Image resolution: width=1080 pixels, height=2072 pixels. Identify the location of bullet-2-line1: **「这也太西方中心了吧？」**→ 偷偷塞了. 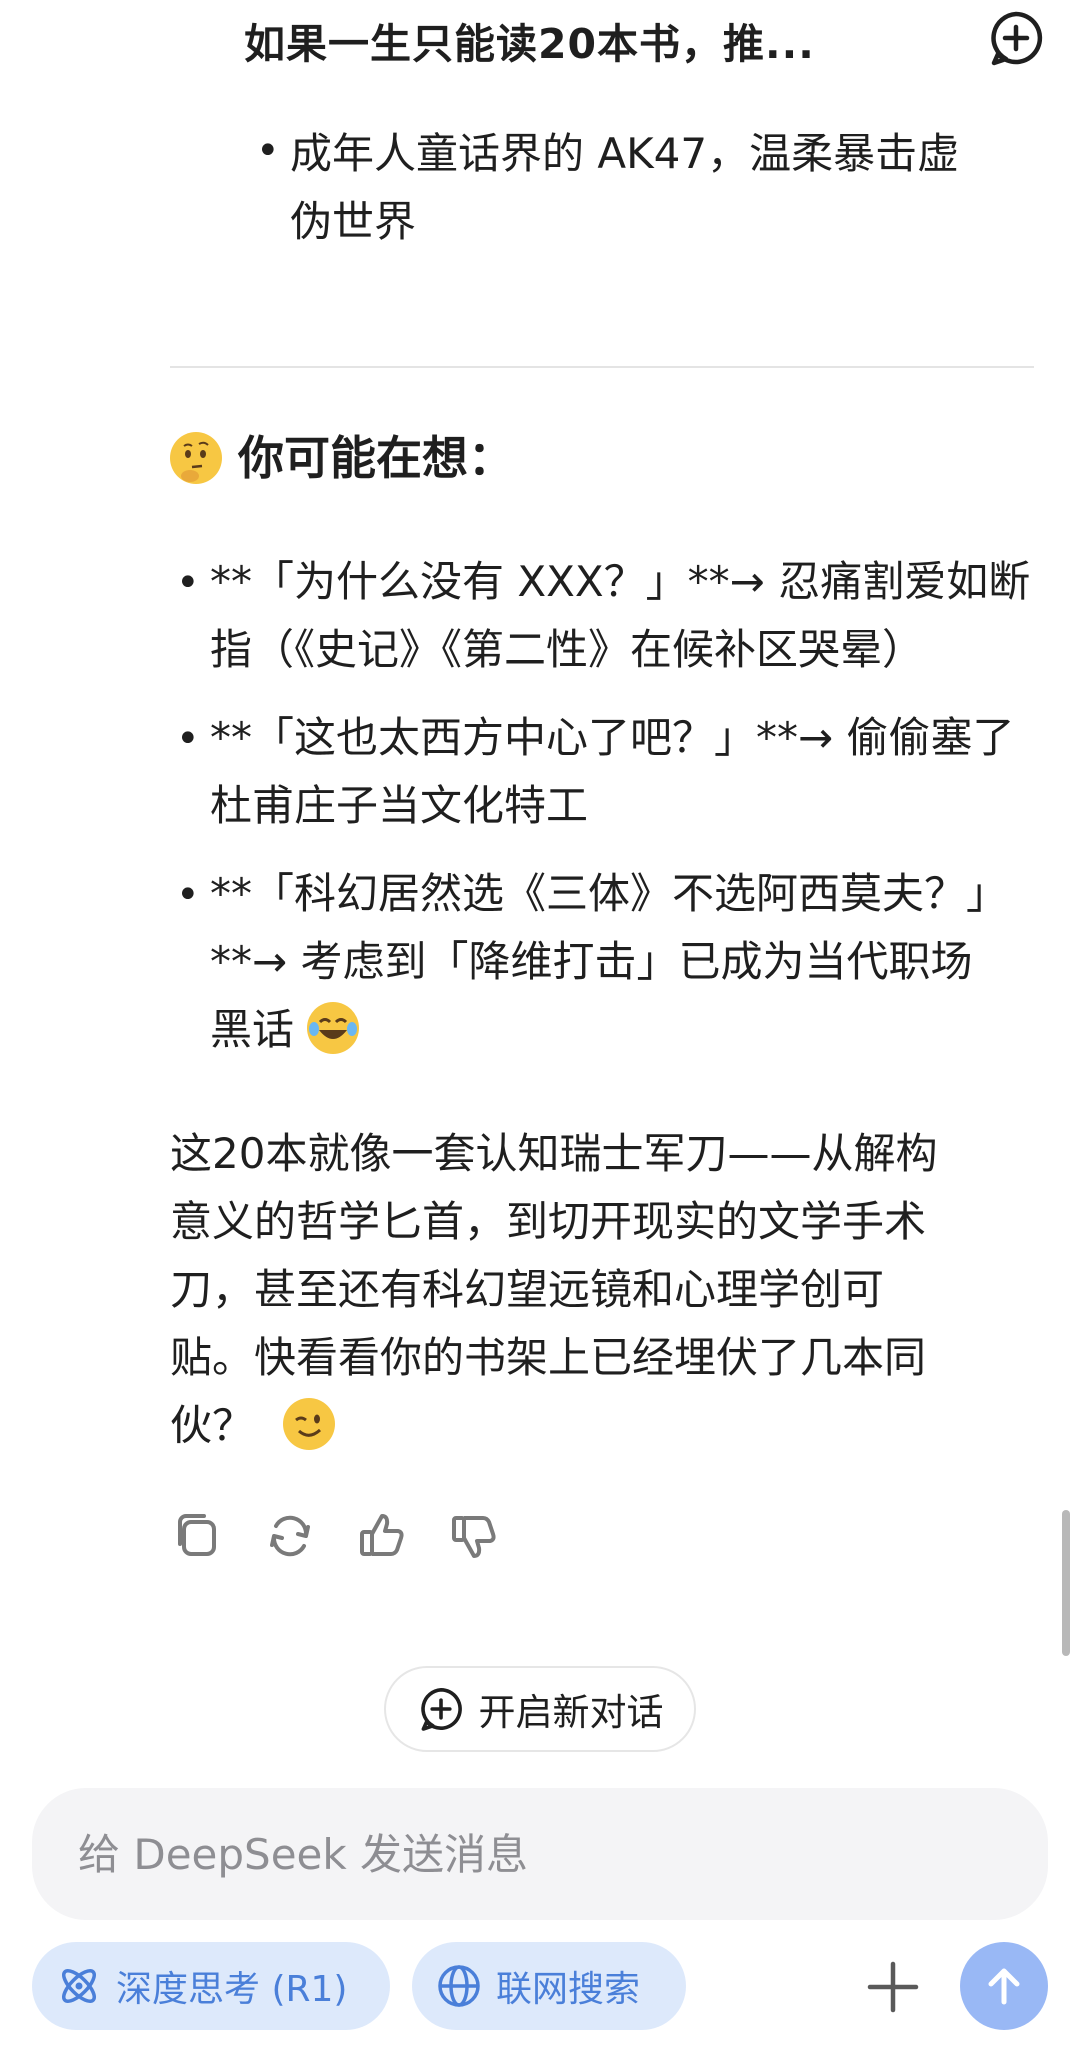
(612, 737).